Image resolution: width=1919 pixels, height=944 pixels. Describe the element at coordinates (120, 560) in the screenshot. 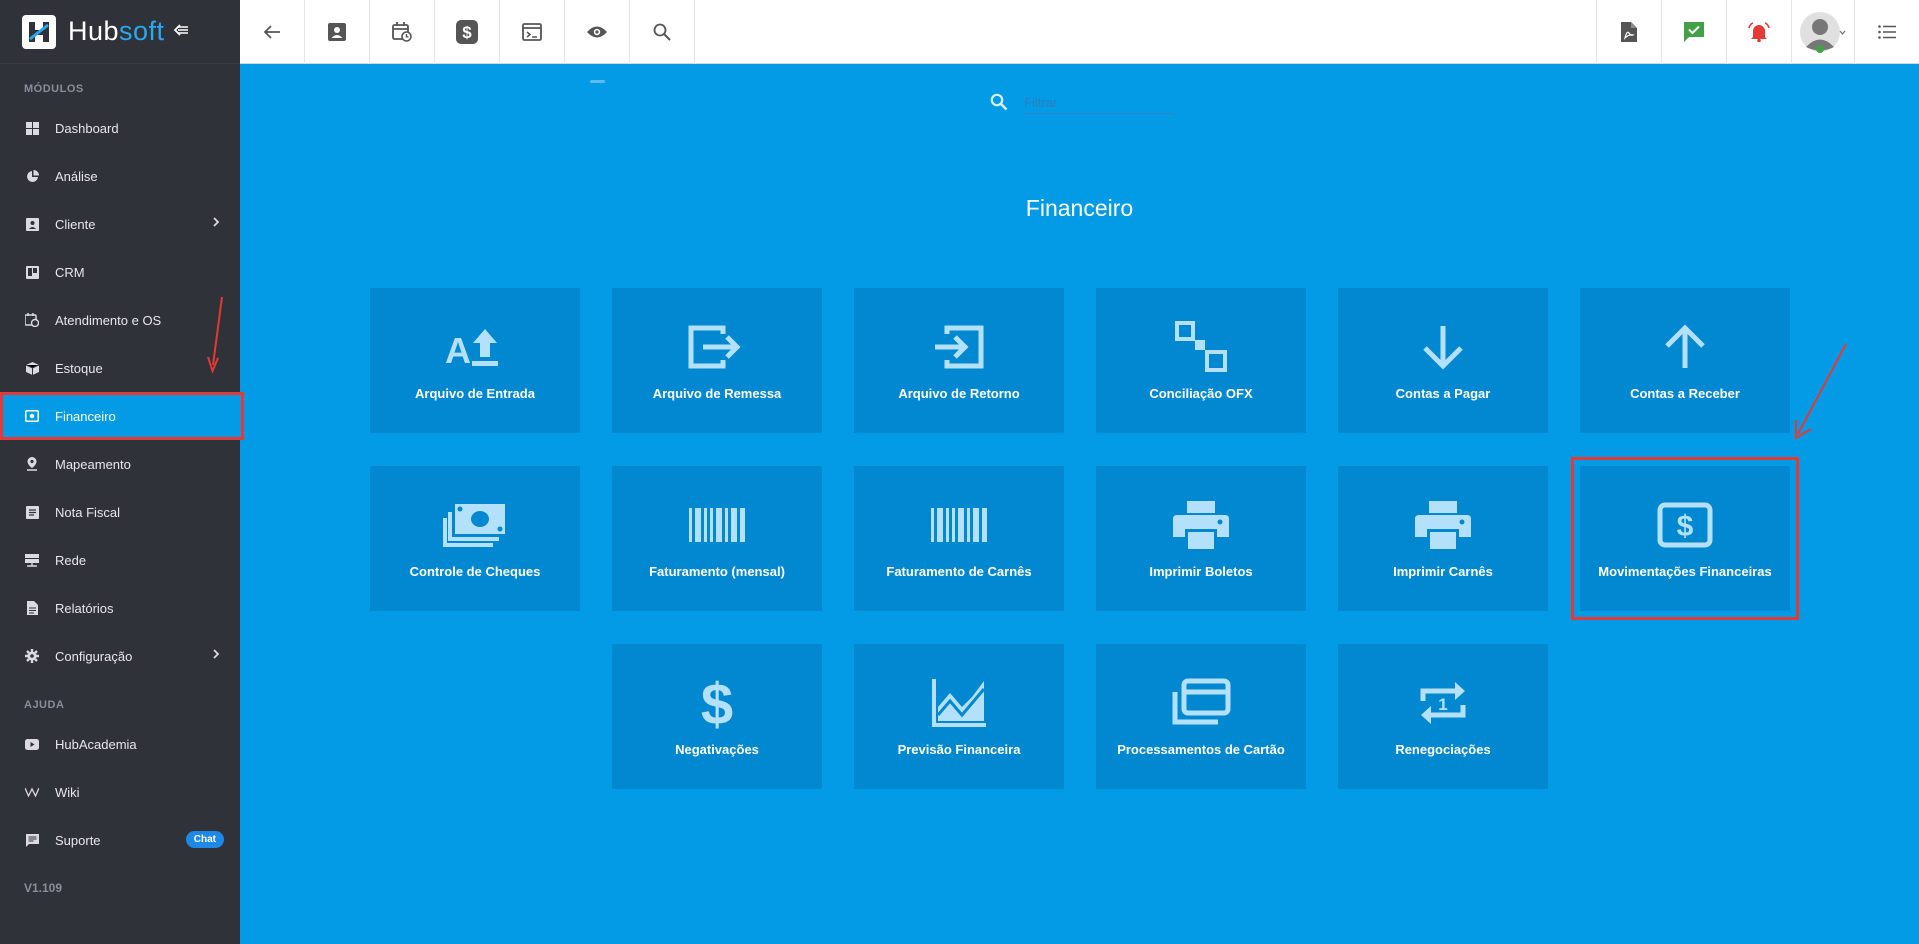

I see `sidebar-item-rede: Rede` at that location.